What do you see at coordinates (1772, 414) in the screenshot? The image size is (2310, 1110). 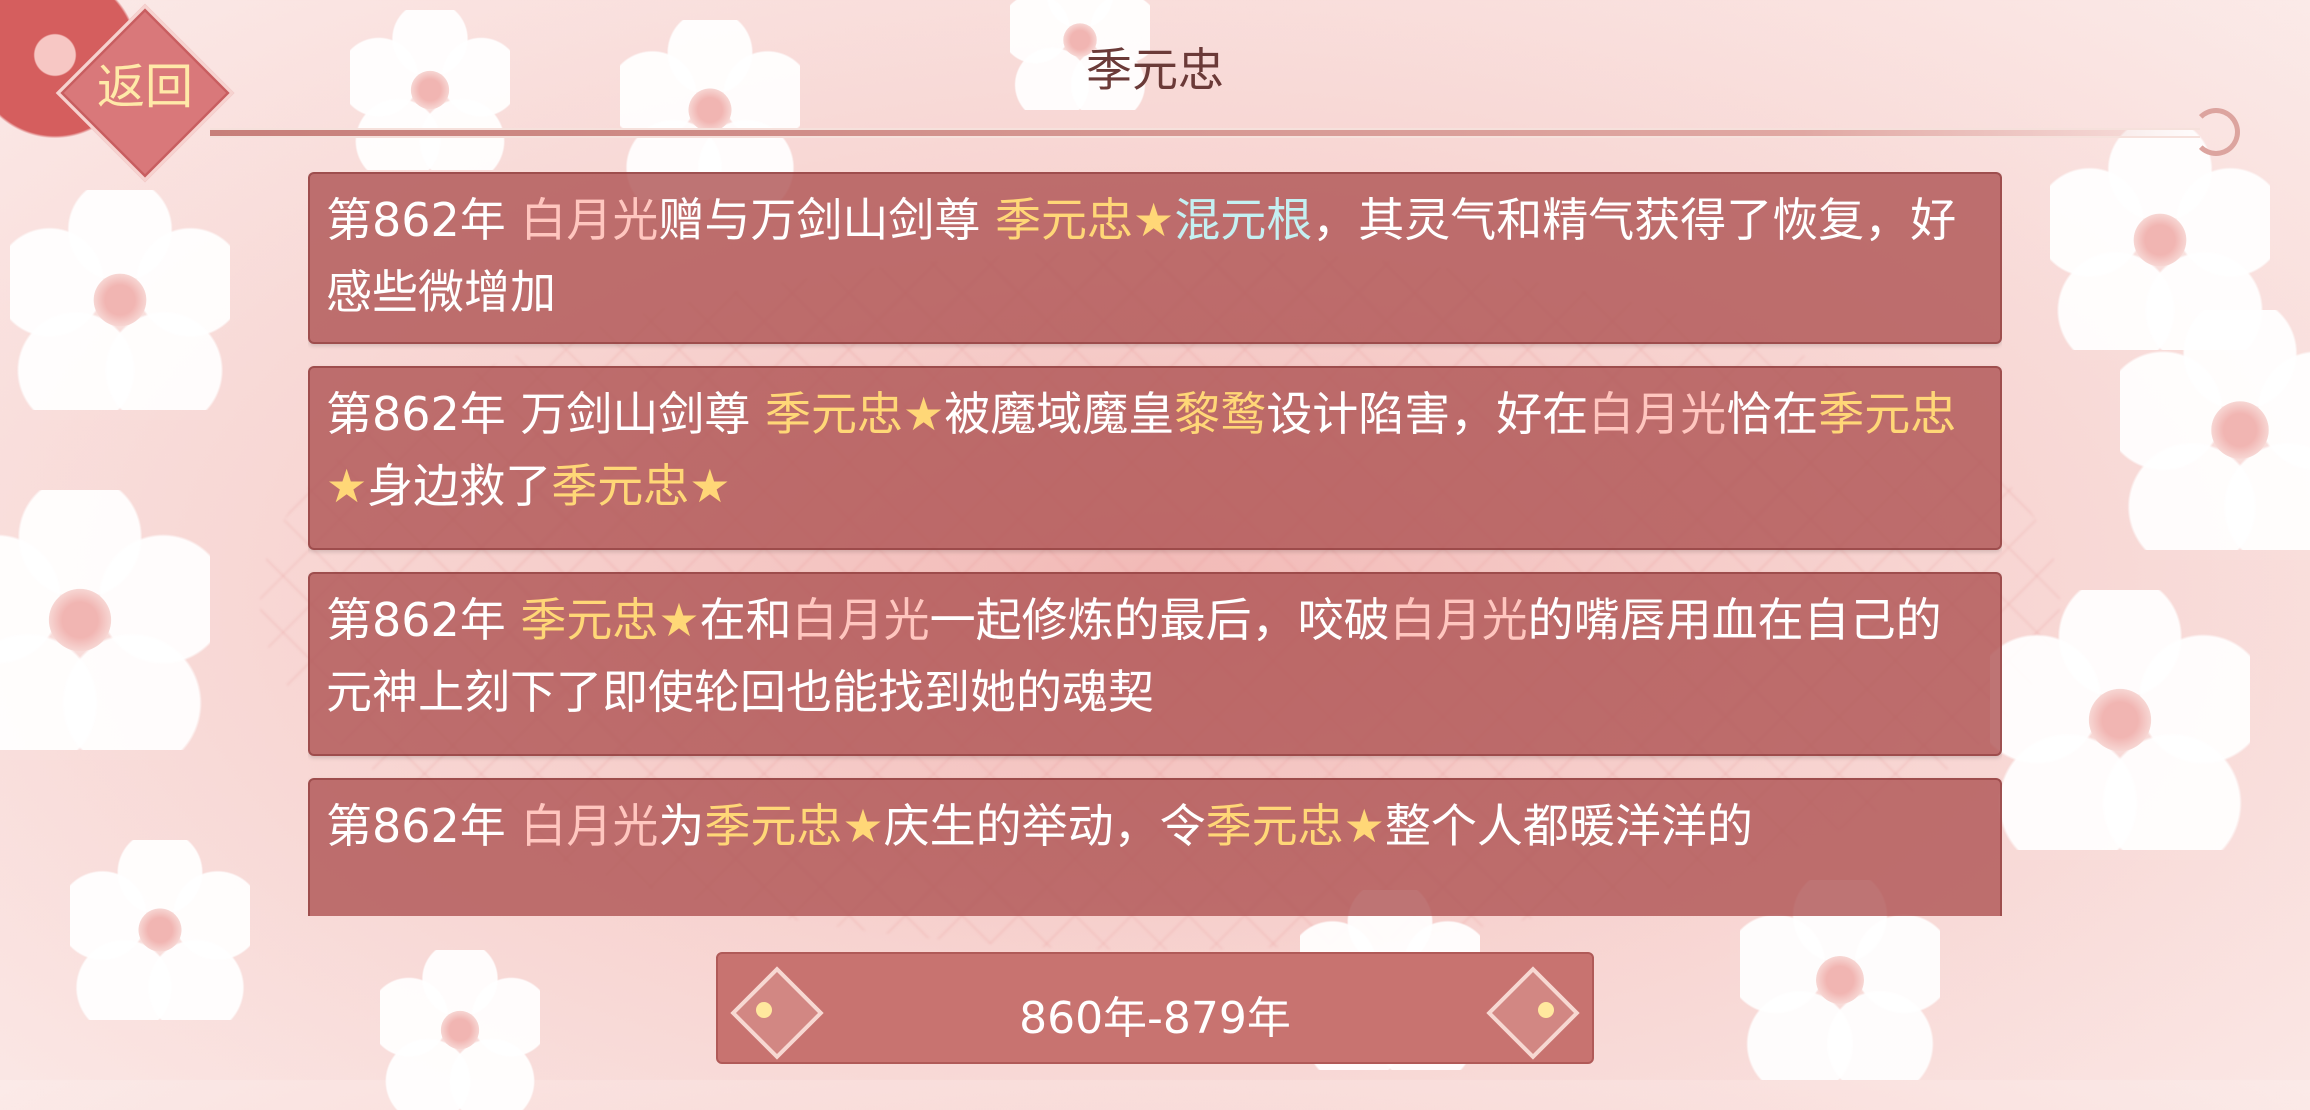 I see `entry-text-segment: 恰在` at bounding box center [1772, 414].